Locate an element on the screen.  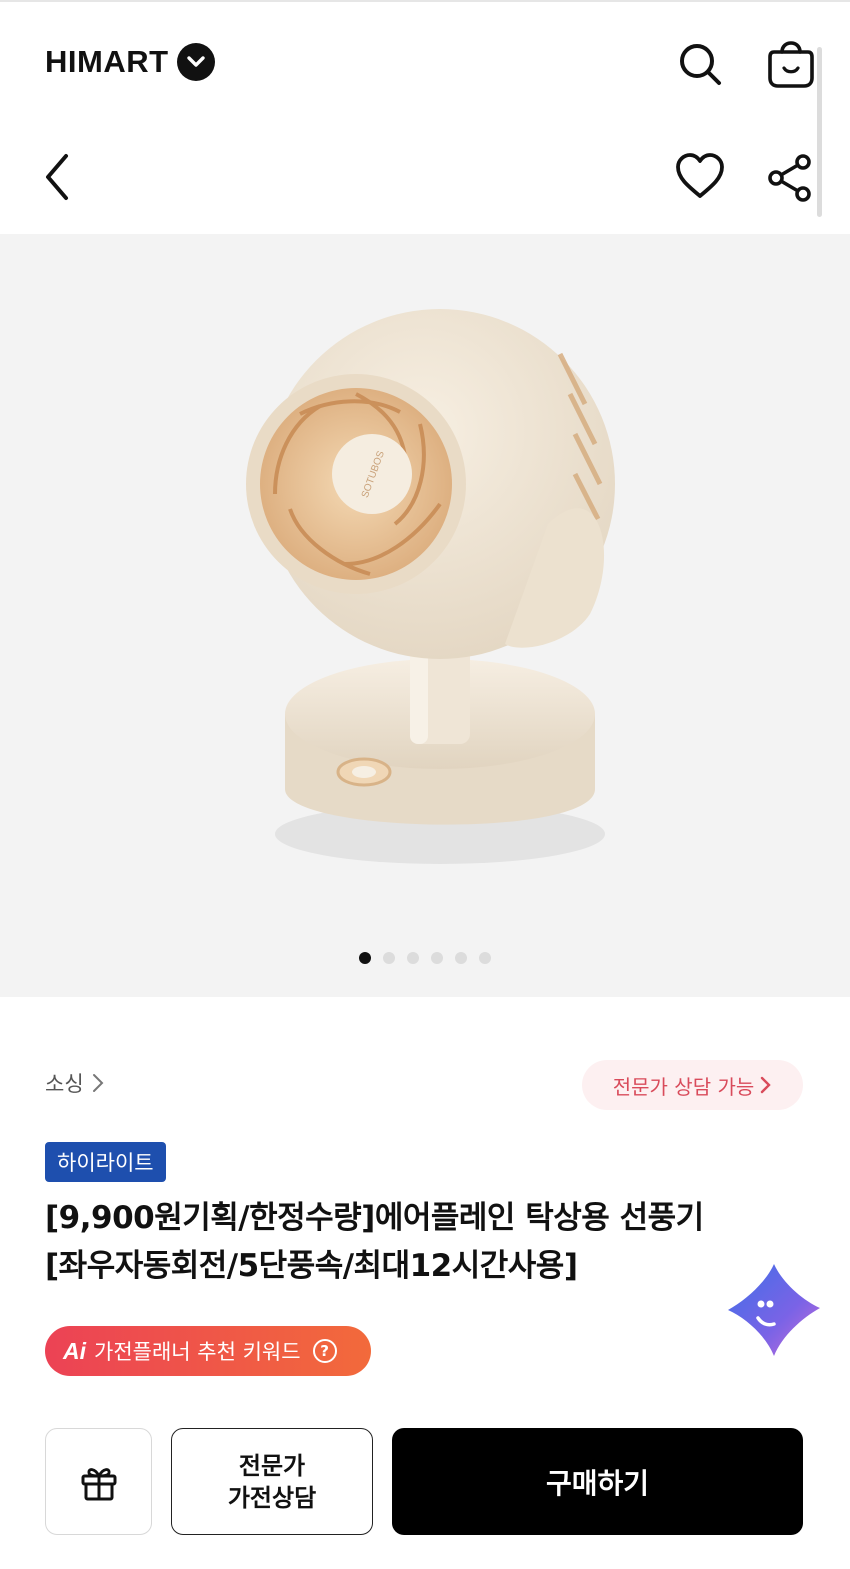
ai-assistant-icon is located at coordinates (774, 1310).